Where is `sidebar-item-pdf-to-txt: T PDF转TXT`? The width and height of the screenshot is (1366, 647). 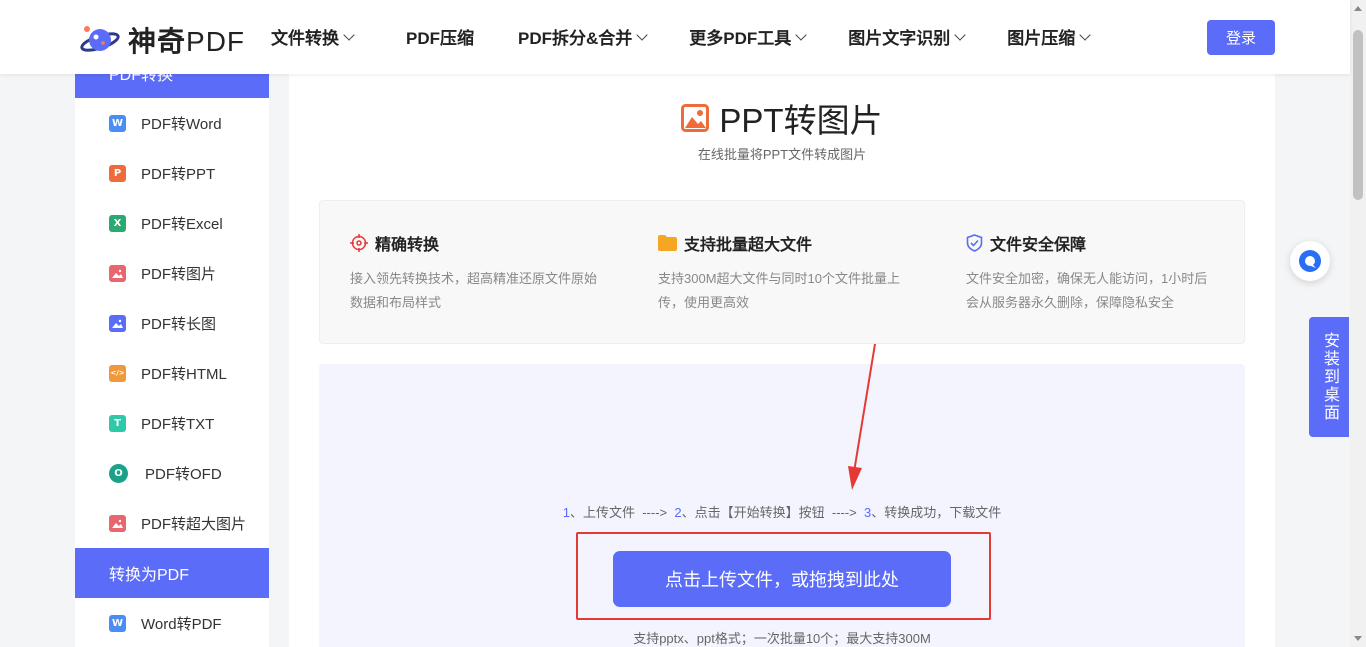
sidebar-item-pdf-to-txt: T PDF转TXT is located at coordinates (172, 423).